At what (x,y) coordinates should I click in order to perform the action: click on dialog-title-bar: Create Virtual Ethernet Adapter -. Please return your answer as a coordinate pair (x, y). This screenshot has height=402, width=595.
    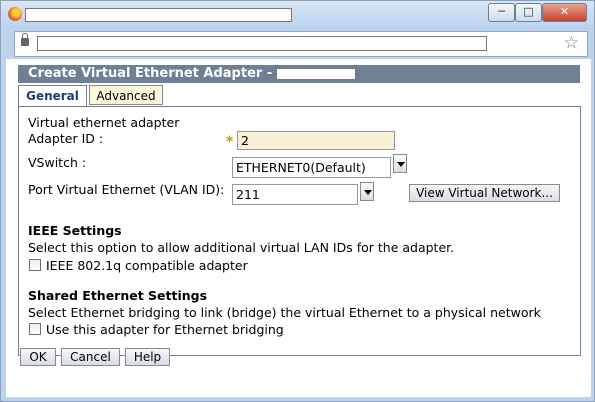
    Looking at the image, I should click on (299, 74).